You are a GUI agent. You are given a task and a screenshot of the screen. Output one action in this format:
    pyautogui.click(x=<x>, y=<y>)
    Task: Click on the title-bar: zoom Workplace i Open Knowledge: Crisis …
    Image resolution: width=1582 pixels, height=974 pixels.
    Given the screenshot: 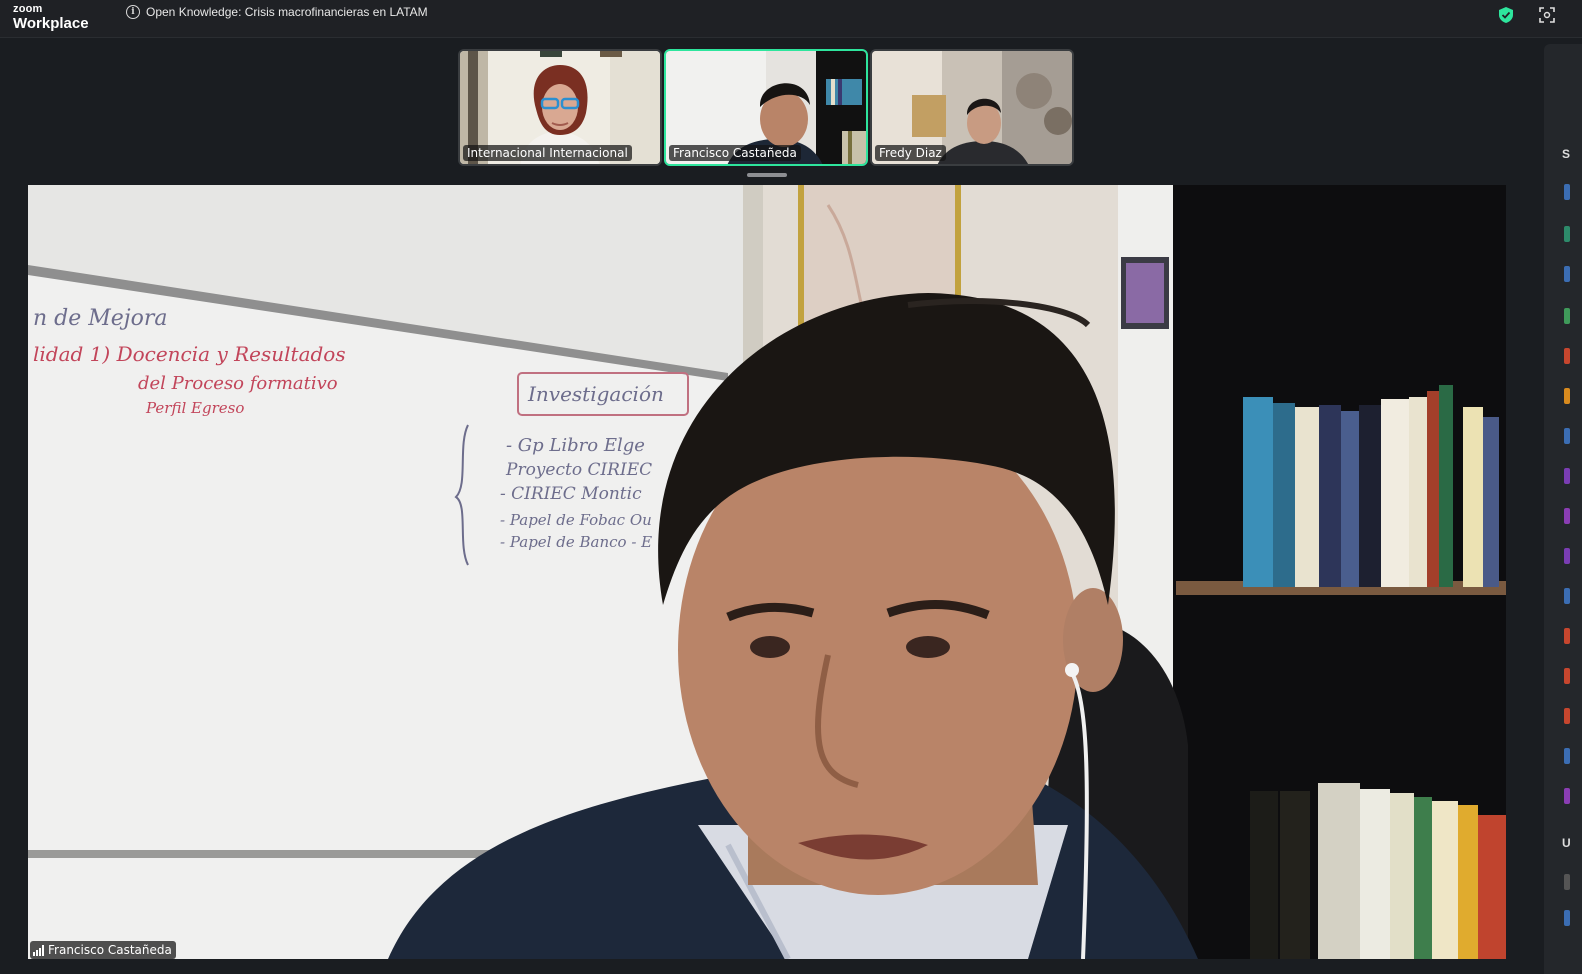 What is the action you would take?
    pyautogui.click(x=791, y=19)
    